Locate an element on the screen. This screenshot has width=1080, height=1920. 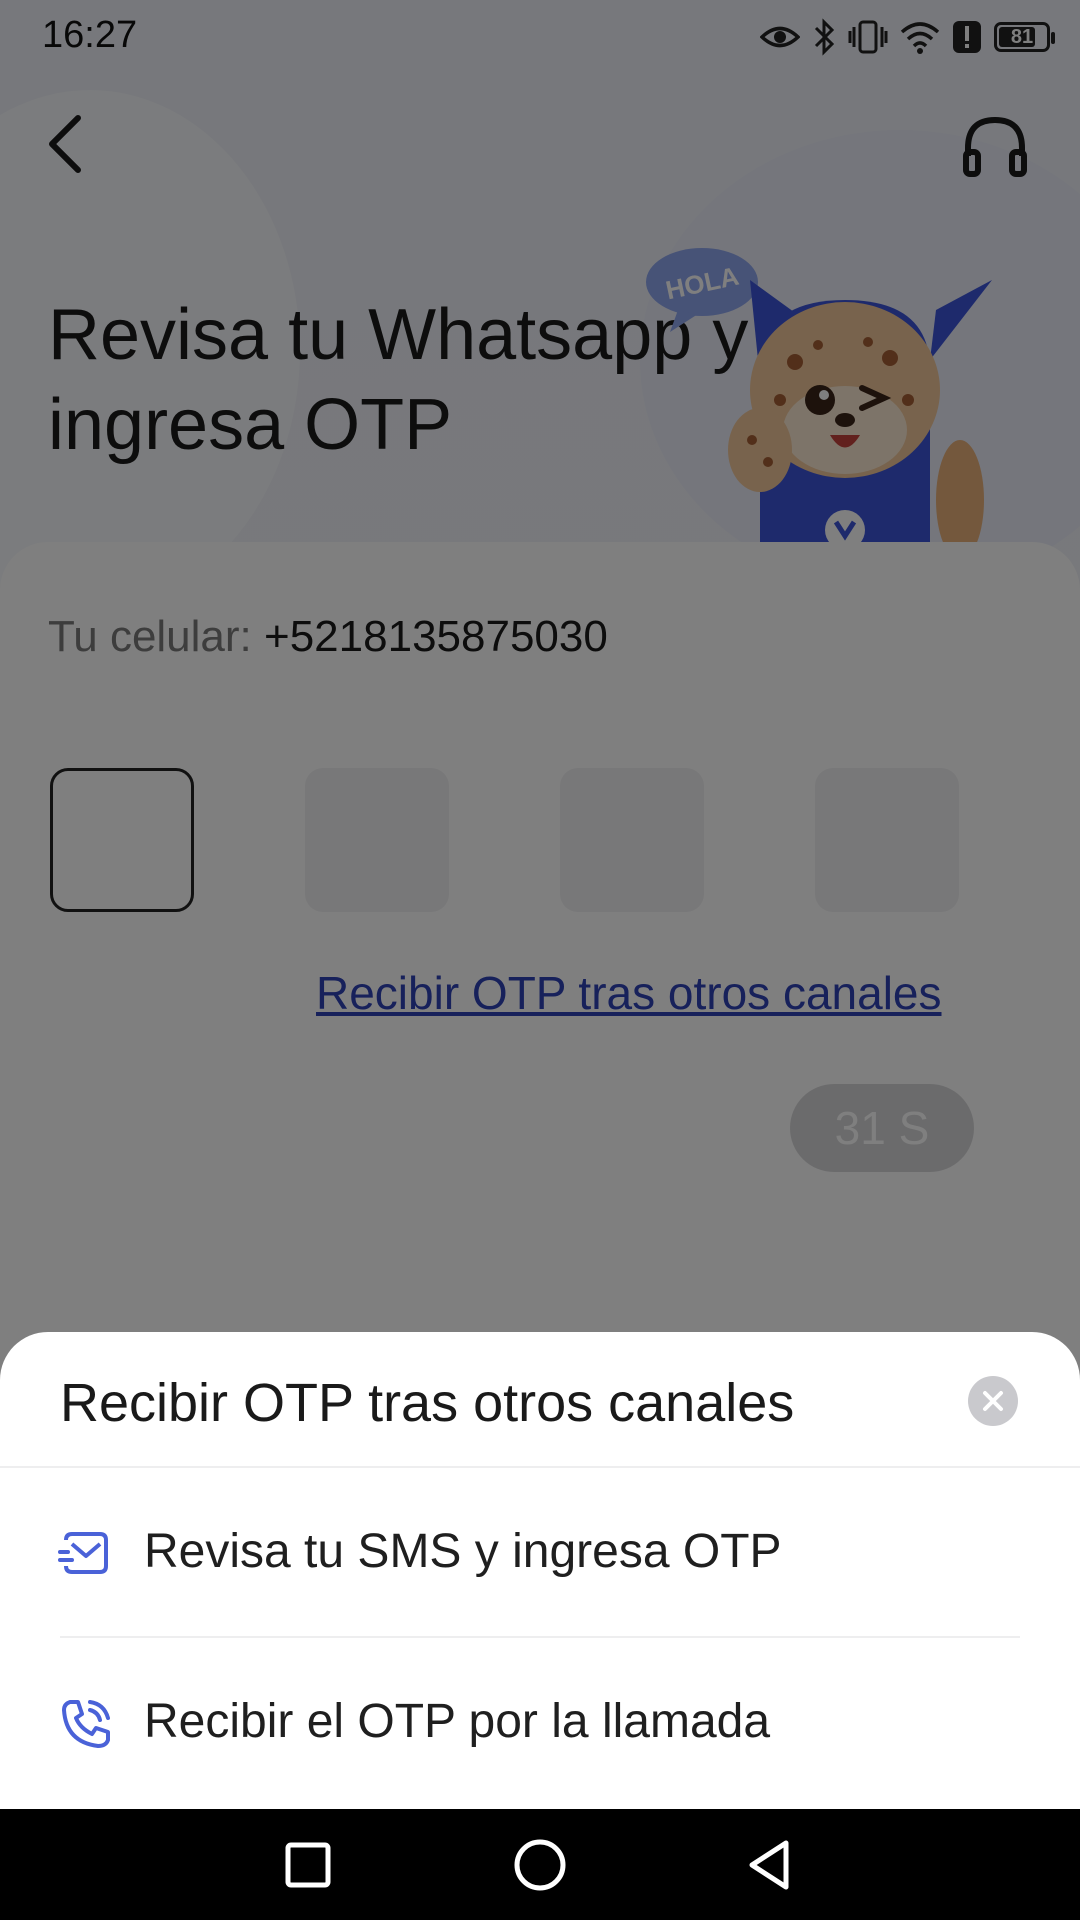
option-sms: Revisa tu SMS y ingresa OTP is located at coordinates (540, 1555).